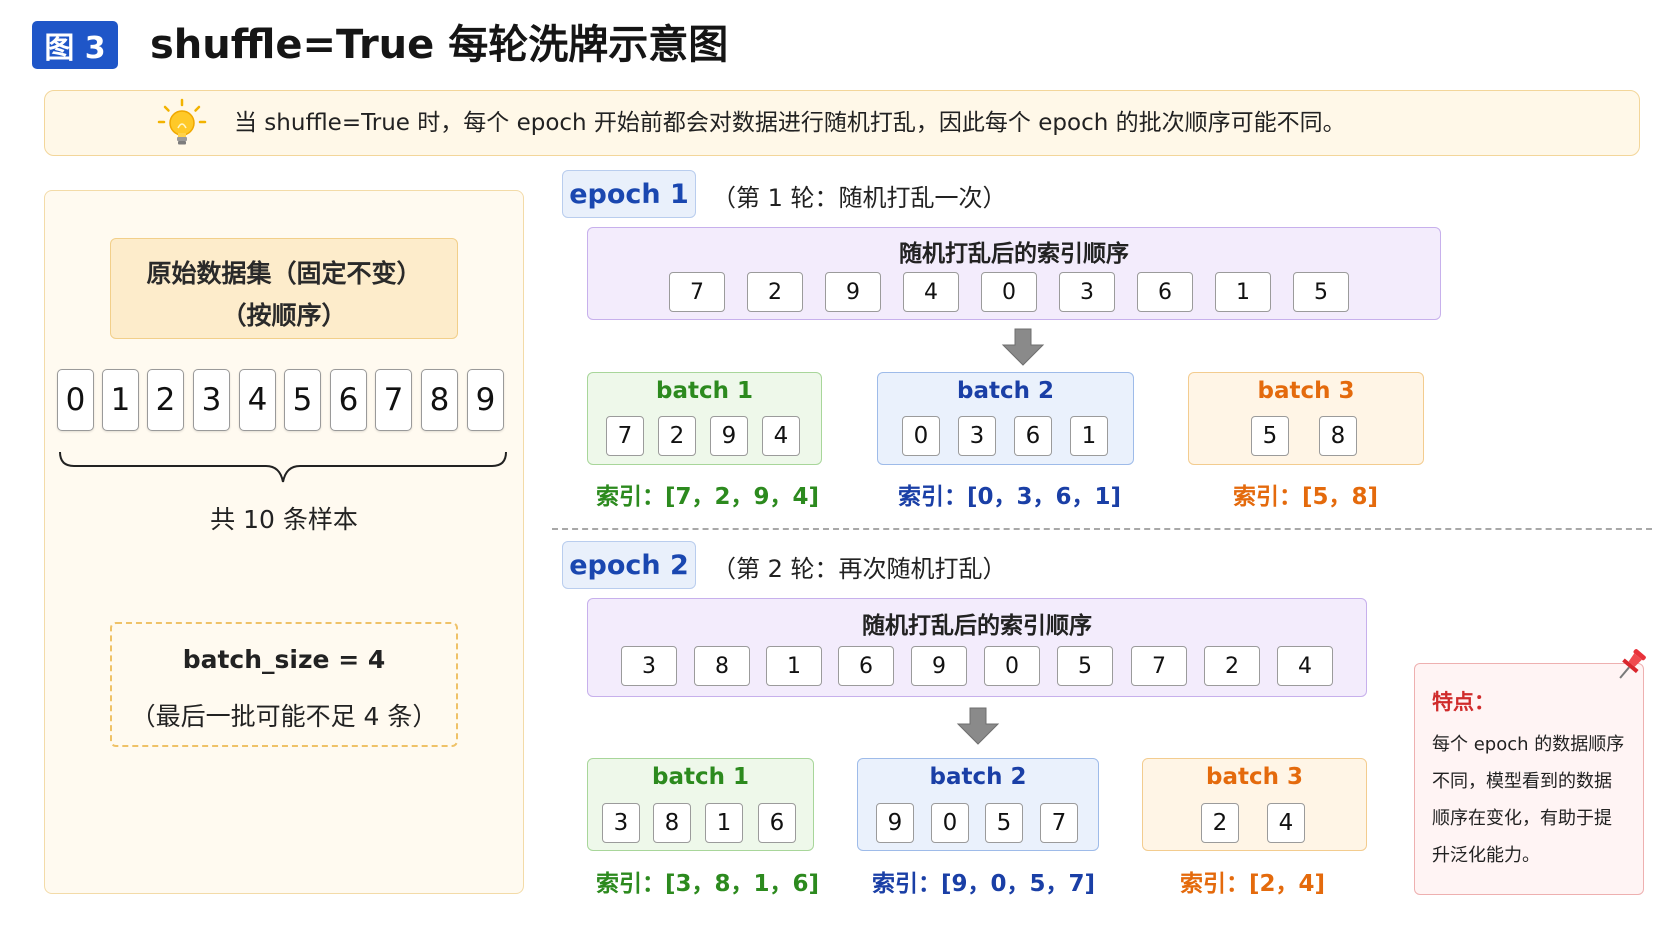 Image resolution: width=1672 pixels, height=941 pixels. I want to click on feature-title: 特点：, so click(1463, 702).